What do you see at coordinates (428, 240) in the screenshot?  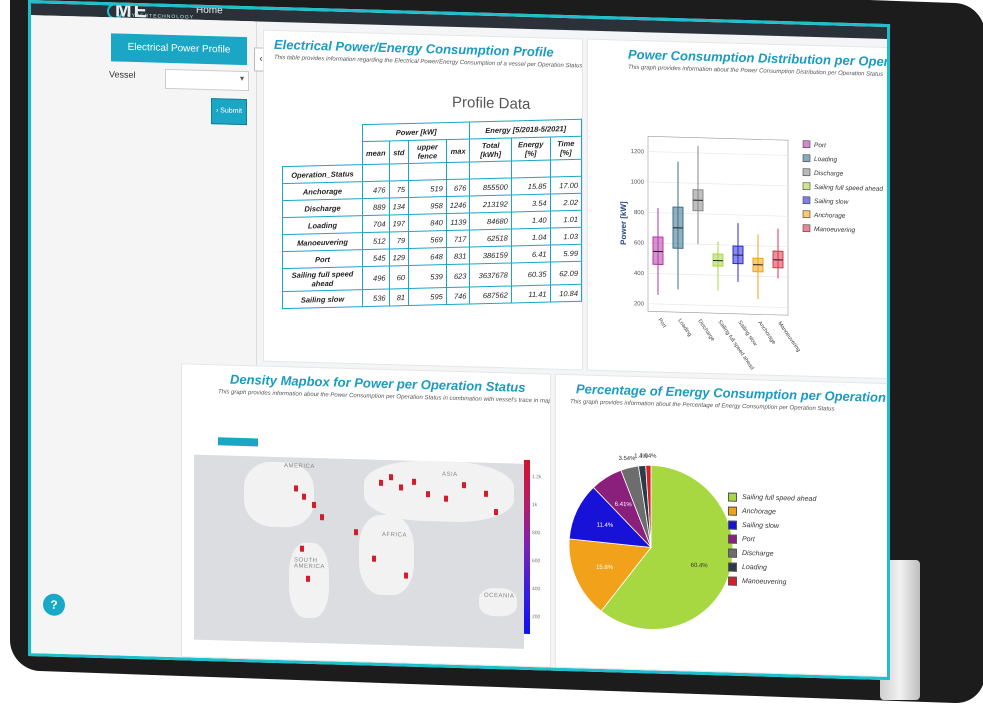 I see `table-cell: 569` at bounding box center [428, 240].